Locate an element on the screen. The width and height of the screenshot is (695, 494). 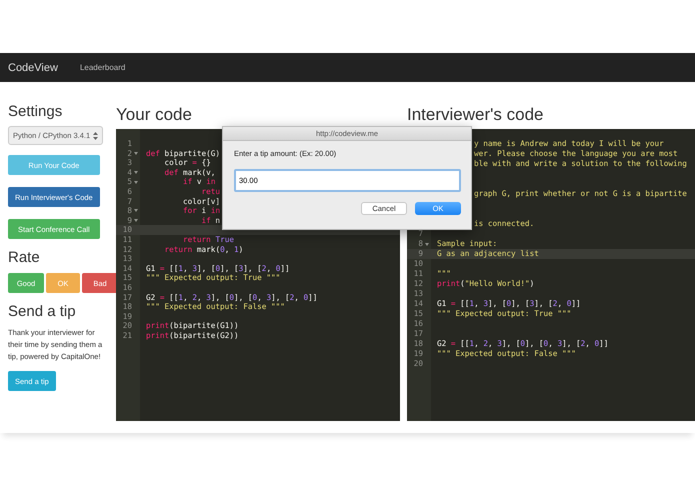
rate-heading: Rate is located at coordinates (24, 258).